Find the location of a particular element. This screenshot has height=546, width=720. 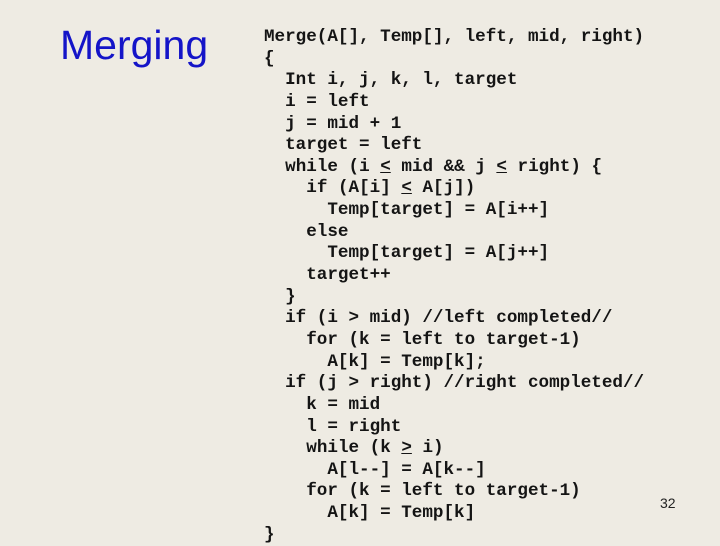

code-line: j = mid + 1 is located at coordinates (333, 123).